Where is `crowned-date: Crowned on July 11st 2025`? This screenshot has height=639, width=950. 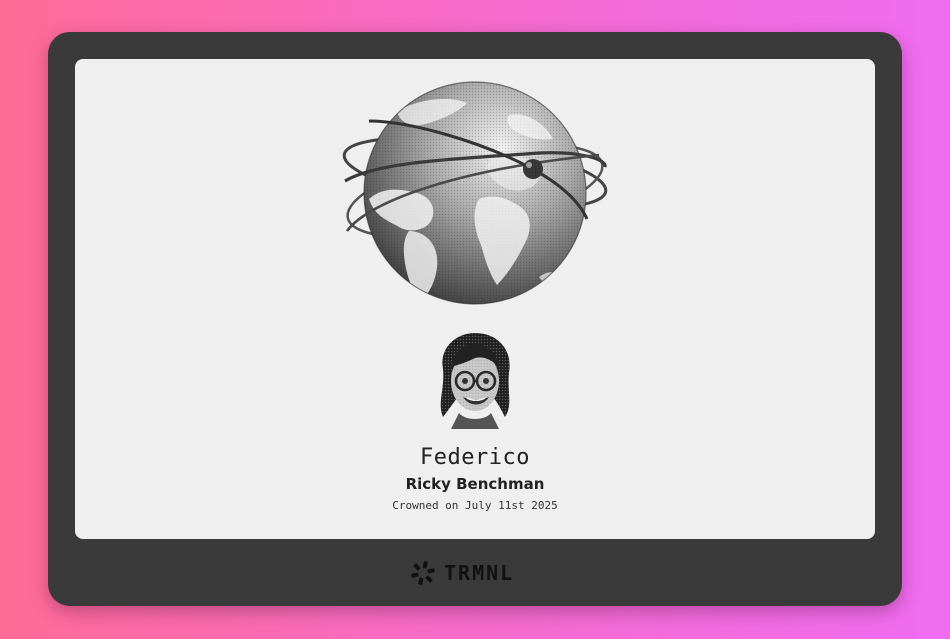 crowned-date: Crowned on July 11st 2025 is located at coordinates (475, 505).